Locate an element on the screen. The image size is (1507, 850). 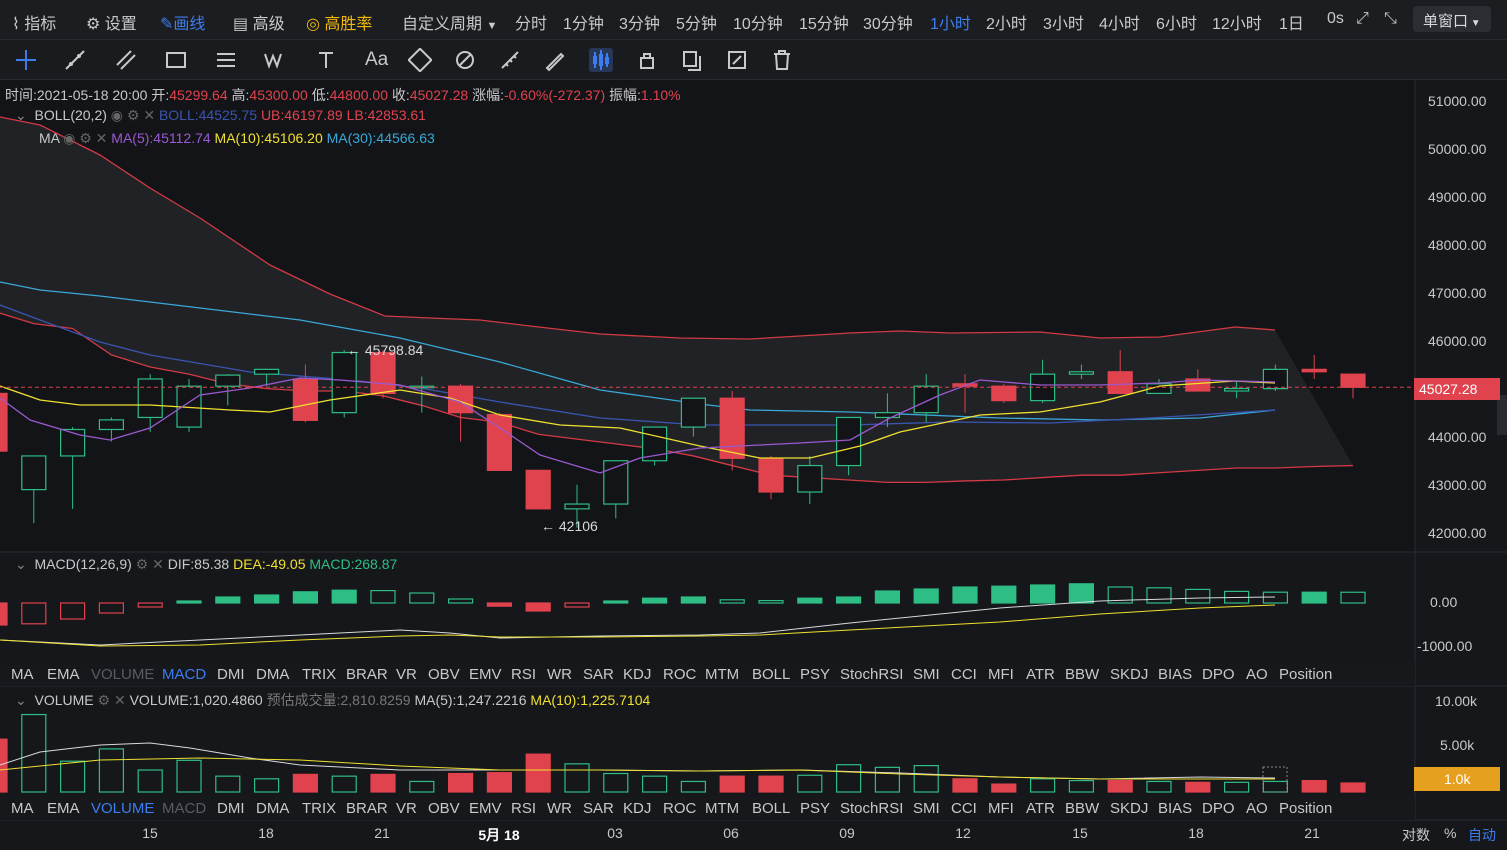
lock-icon is located at coordinates (647, 60).